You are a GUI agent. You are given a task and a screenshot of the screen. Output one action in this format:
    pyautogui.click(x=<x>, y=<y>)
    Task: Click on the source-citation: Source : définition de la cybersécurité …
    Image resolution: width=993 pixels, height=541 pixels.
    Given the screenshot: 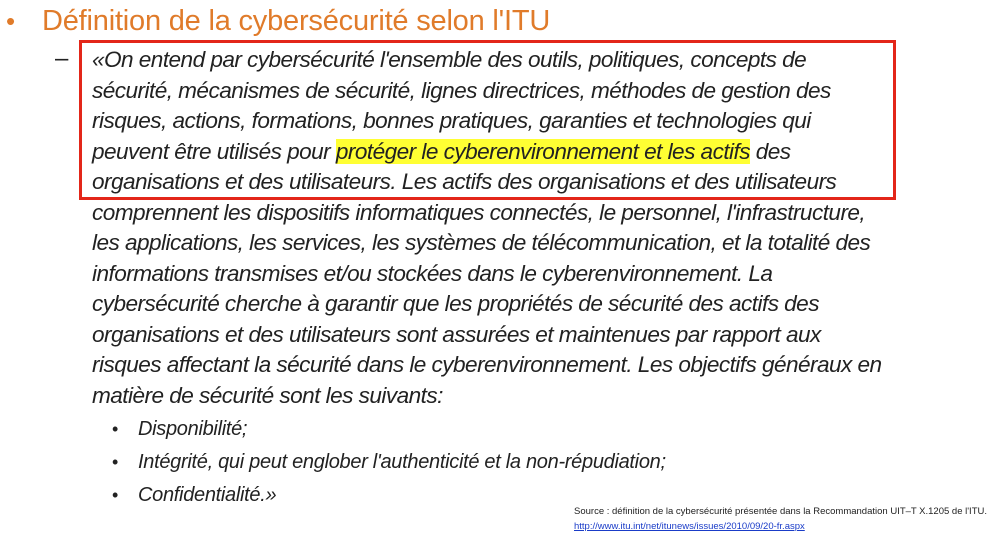 What is the action you would take?
    pyautogui.click(x=780, y=519)
    